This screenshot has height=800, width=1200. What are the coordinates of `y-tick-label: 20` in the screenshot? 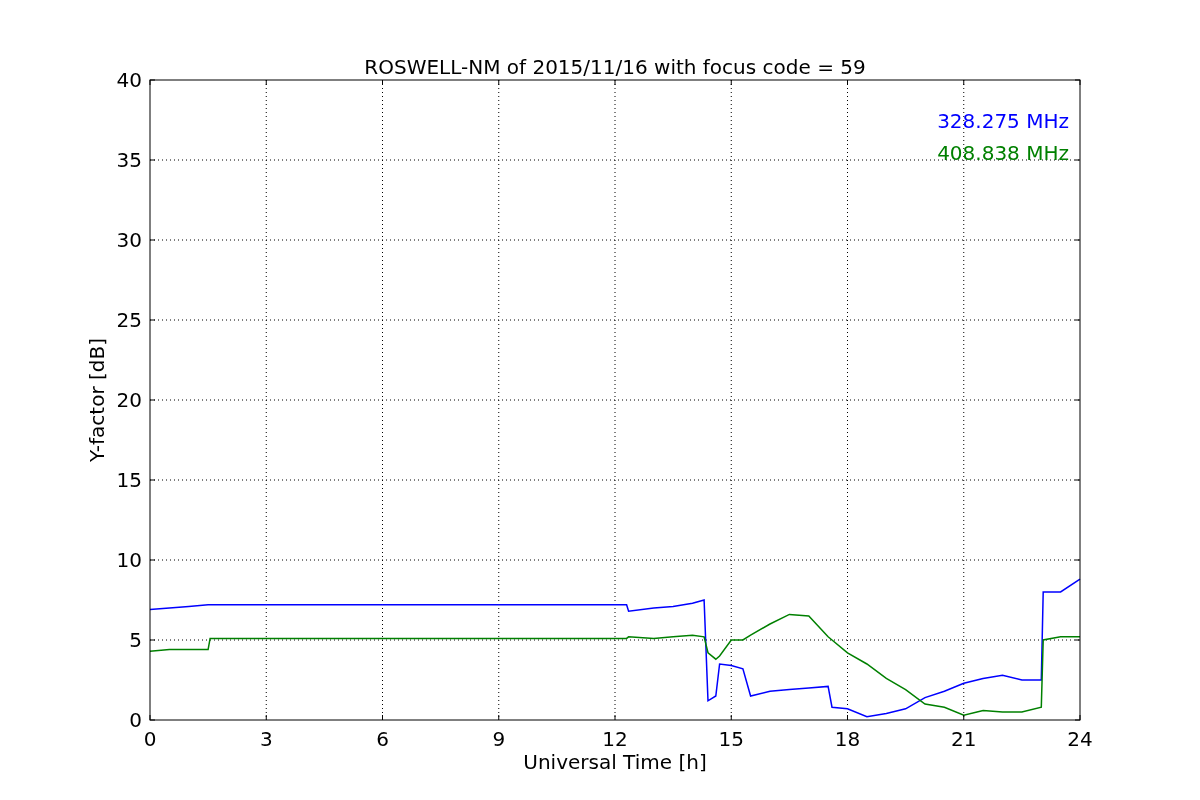 It's located at (129, 400).